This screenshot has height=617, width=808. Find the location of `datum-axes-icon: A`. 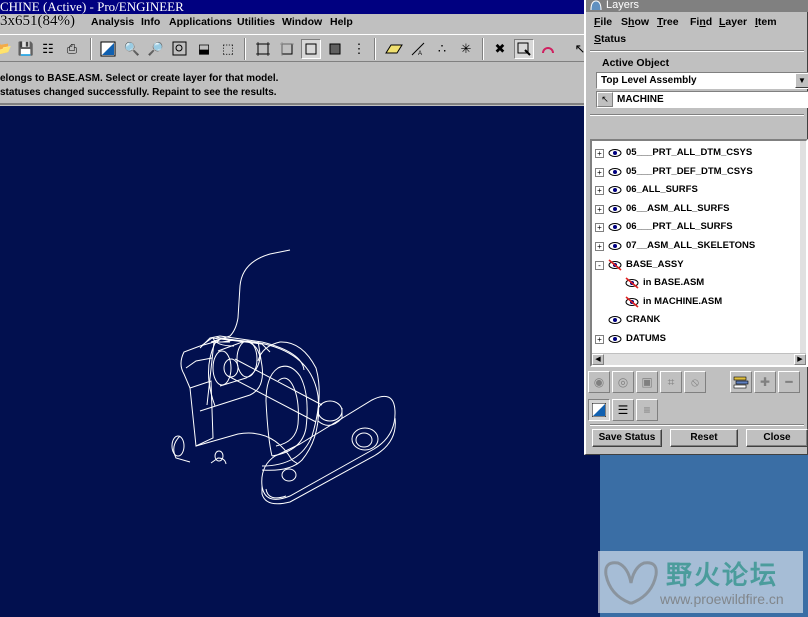

datum-axes-icon: A is located at coordinates (418, 49).